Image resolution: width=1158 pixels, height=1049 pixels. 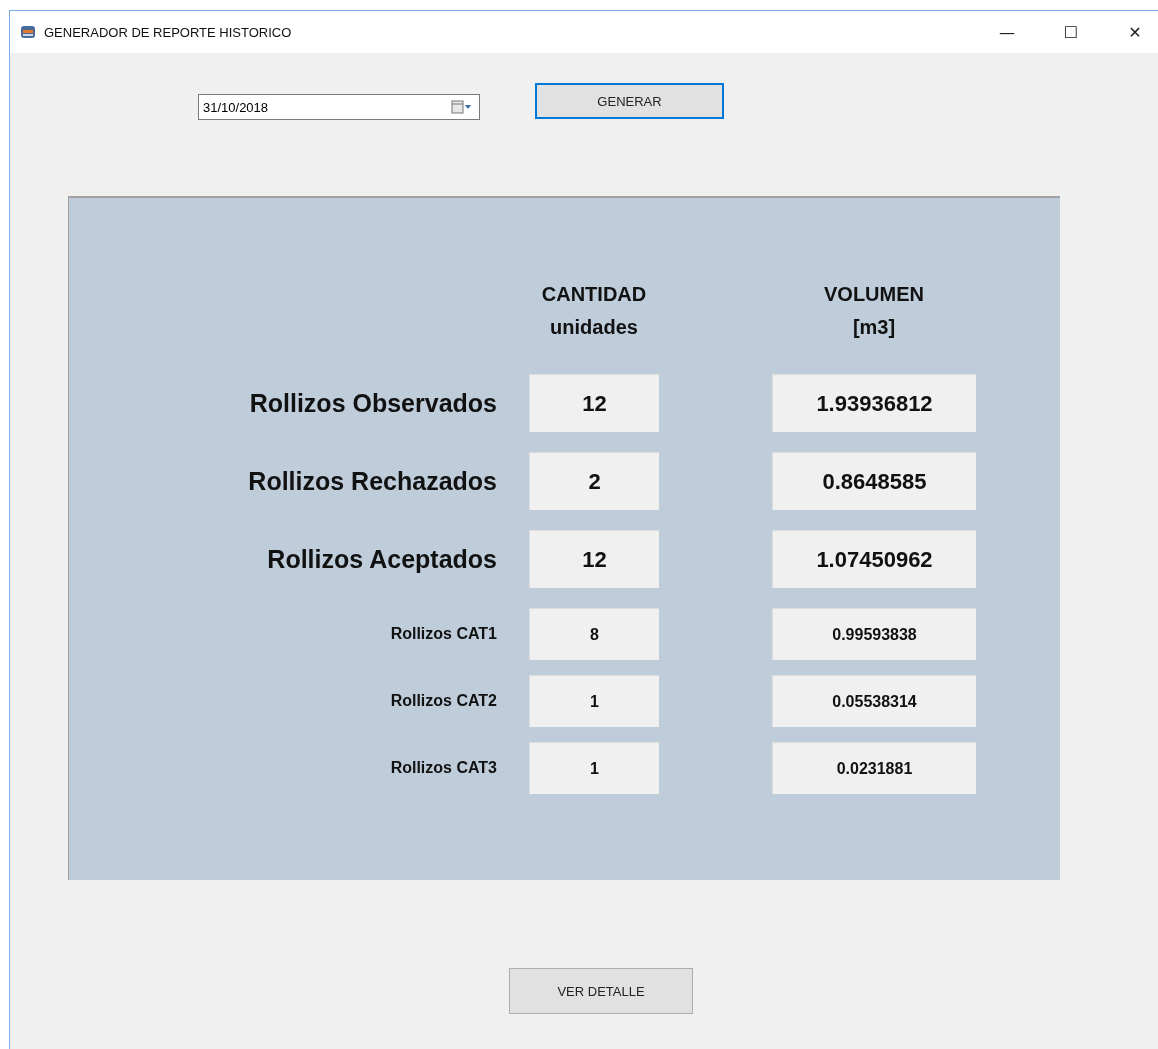 What do you see at coordinates (168, 32) in the screenshot?
I see `window-title: GENERADOR DE REPORTE HISTORICO` at bounding box center [168, 32].